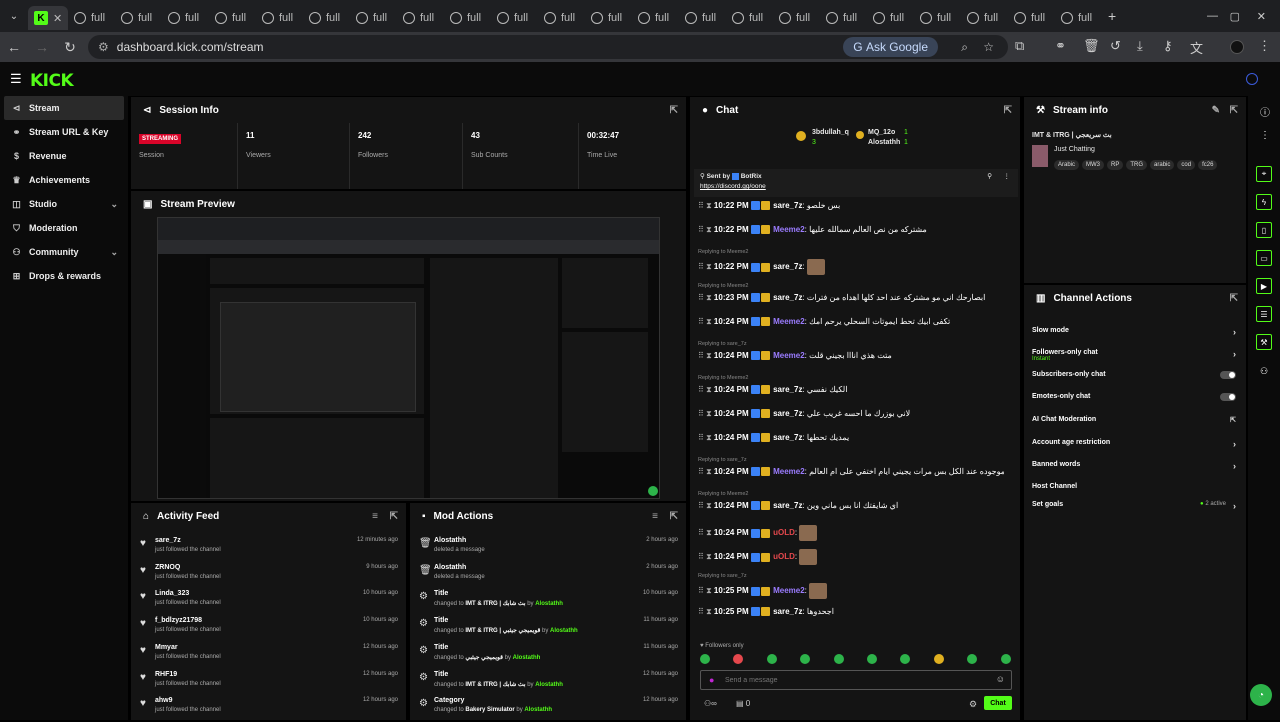 Image resolution: width=1280 pixels, height=722 pixels. Describe the element at coordinates (851, 206) in the screenshot. I see `chat-message: ⠿ ⧗ 10:22 PM sare_7z: بس خلصو` at that location.